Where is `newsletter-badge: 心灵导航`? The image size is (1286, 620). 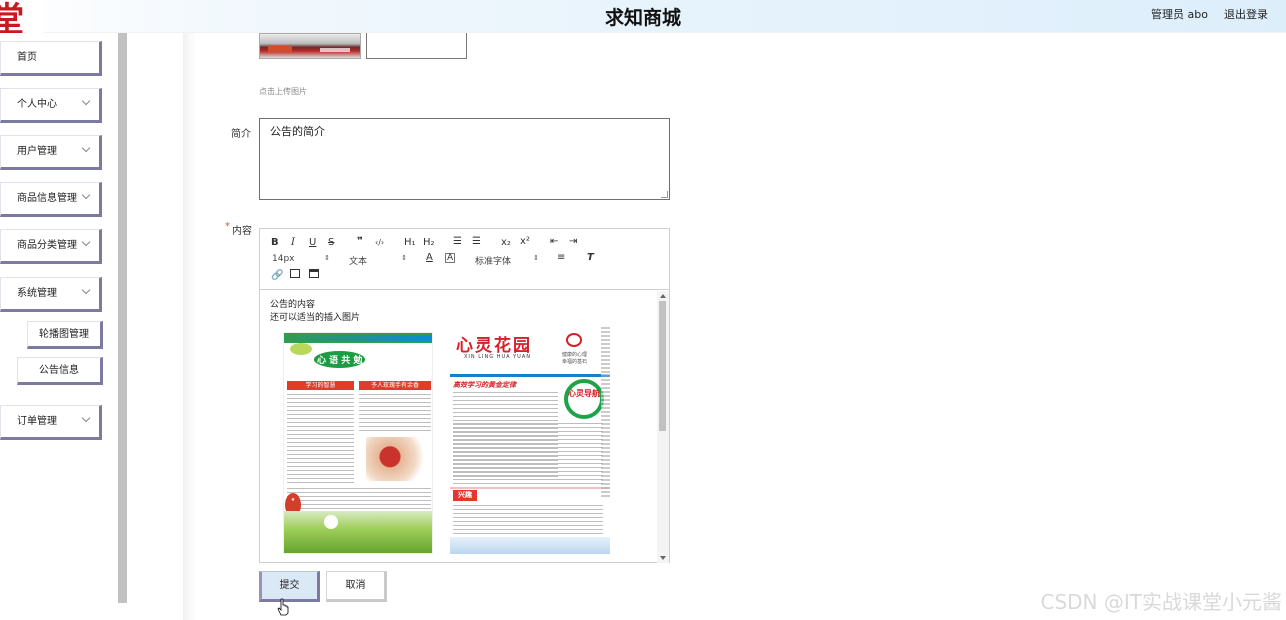
newsletter-badge: 心灵导航 is located at coordinates (584, 399).